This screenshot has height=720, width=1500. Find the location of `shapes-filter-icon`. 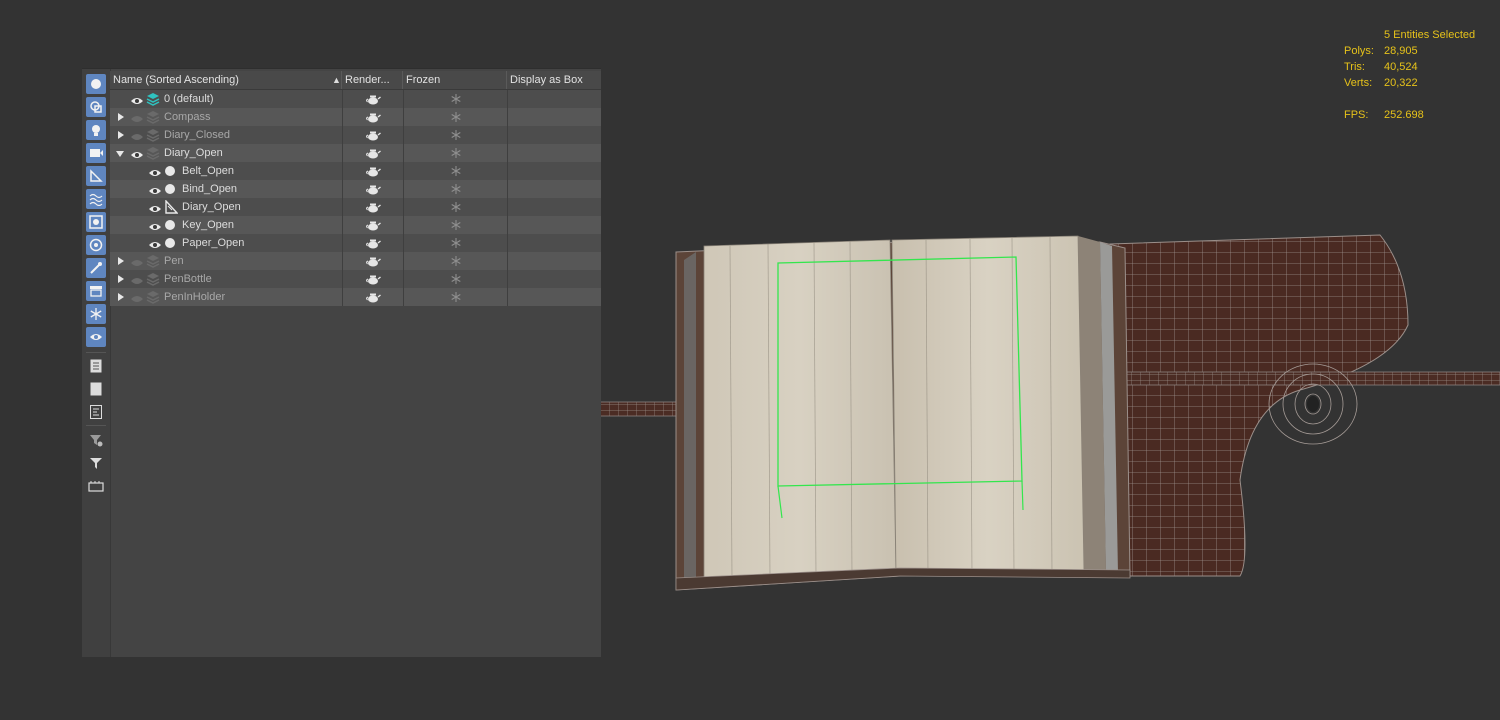

shapes-filter-icon is located at coordinates (96, 107).